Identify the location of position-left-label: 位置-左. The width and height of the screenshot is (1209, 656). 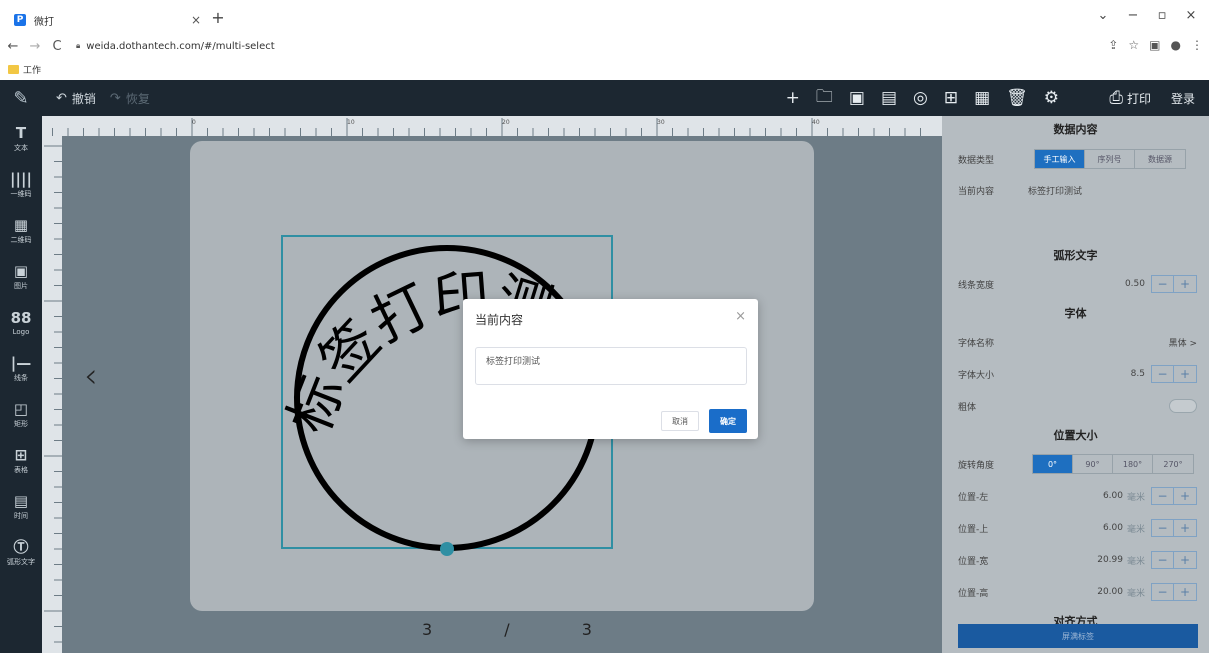
(973, 497).